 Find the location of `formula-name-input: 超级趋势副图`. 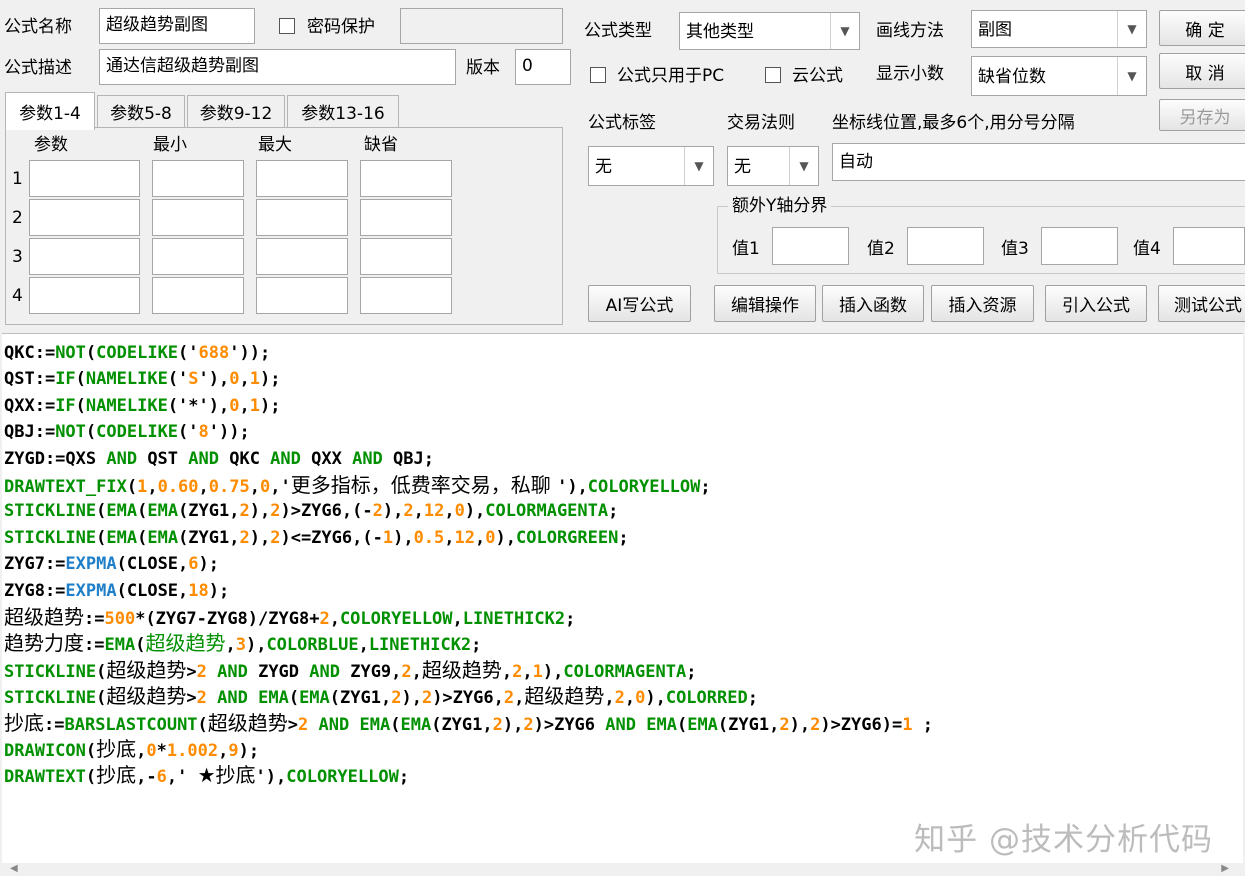

formula-name-input: 超级趋势副图 is located at coordinates (177, 26).